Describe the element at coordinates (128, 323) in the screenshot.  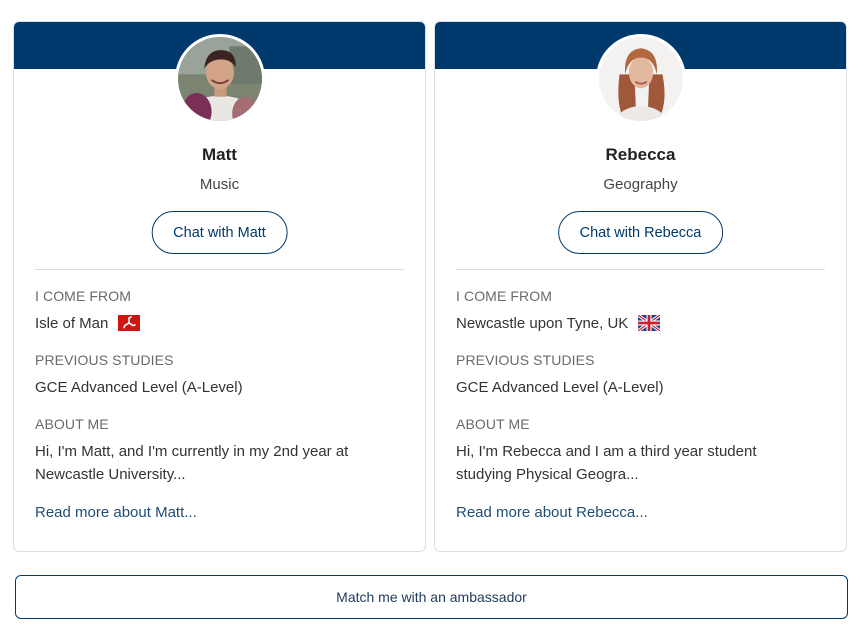
I see `isle-of-man-flag-icon` at that location.